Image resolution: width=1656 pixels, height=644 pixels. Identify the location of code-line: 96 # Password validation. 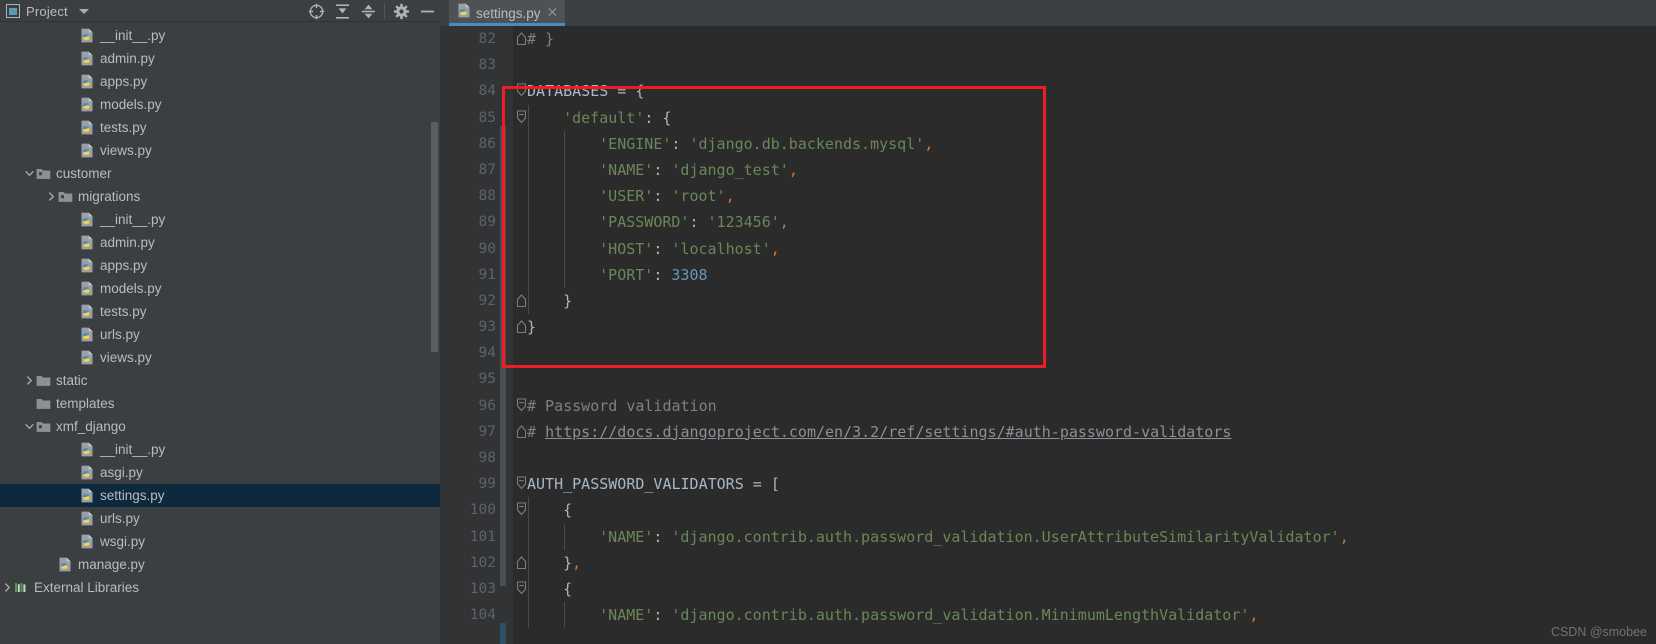
(1048, 406).